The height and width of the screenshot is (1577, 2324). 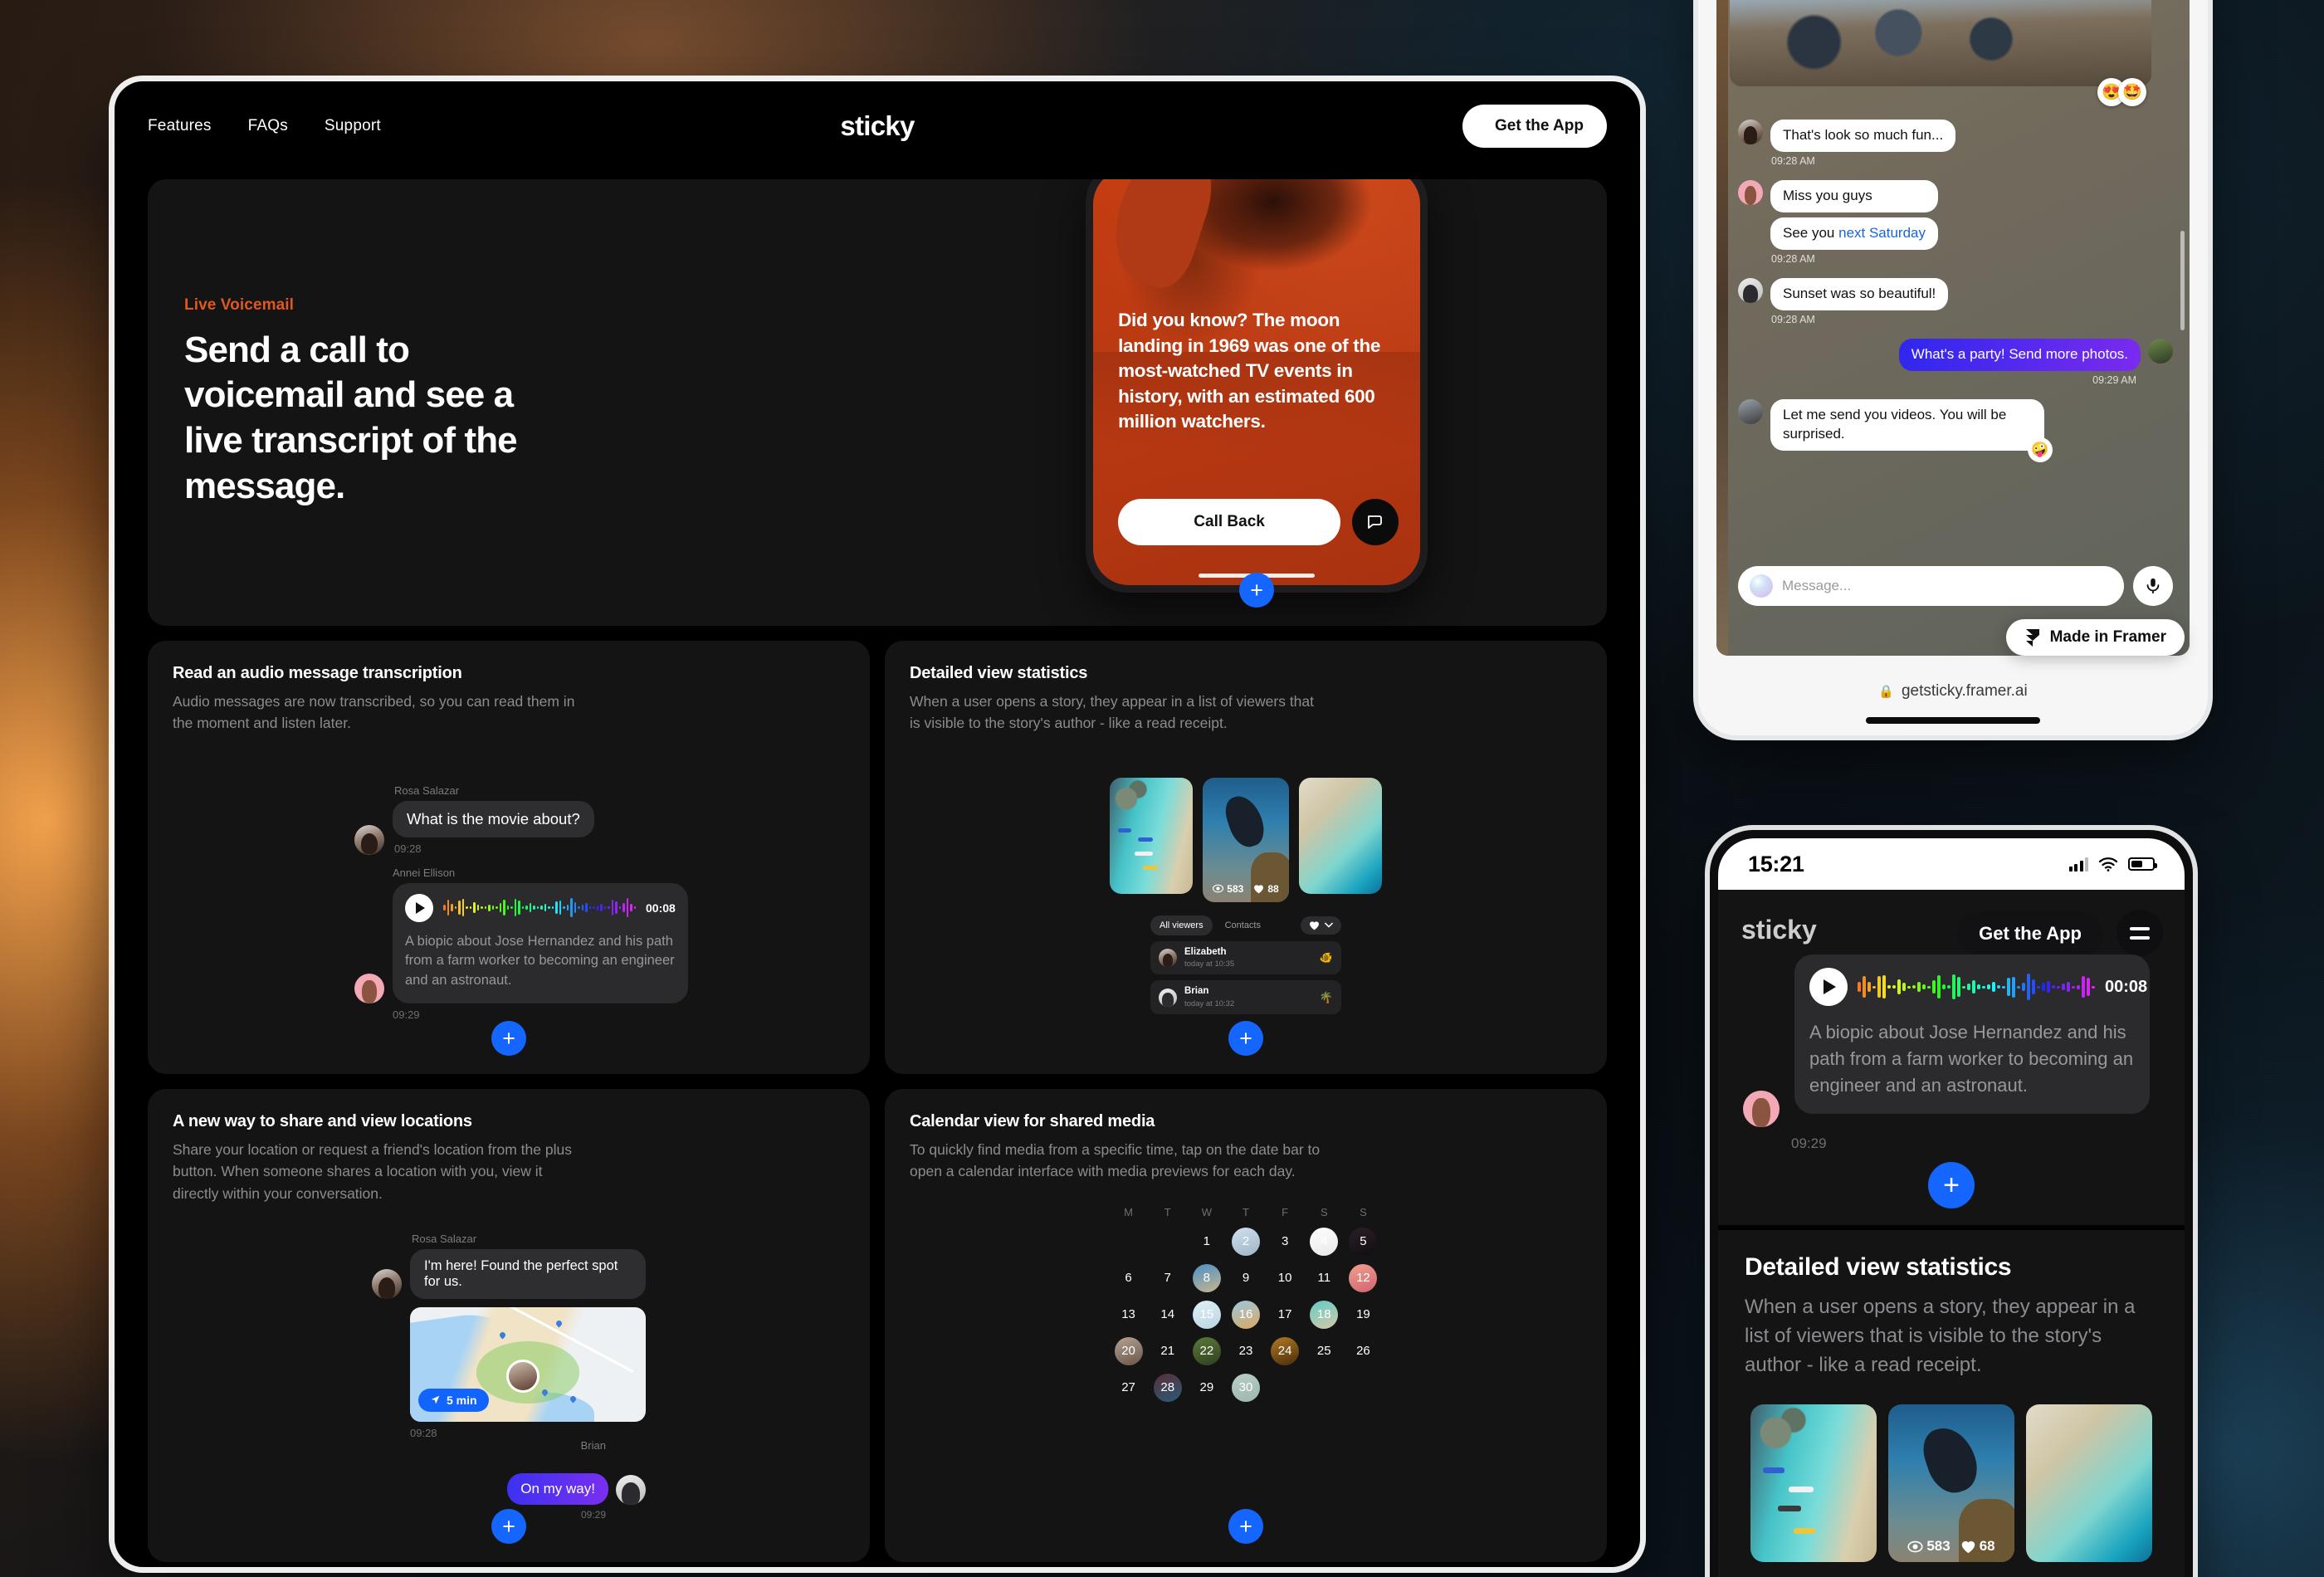 What do you see at coordinates (1321, 925) in the screenshot?
I see `reaction-filter-button` at bounding box center [1321, 925].